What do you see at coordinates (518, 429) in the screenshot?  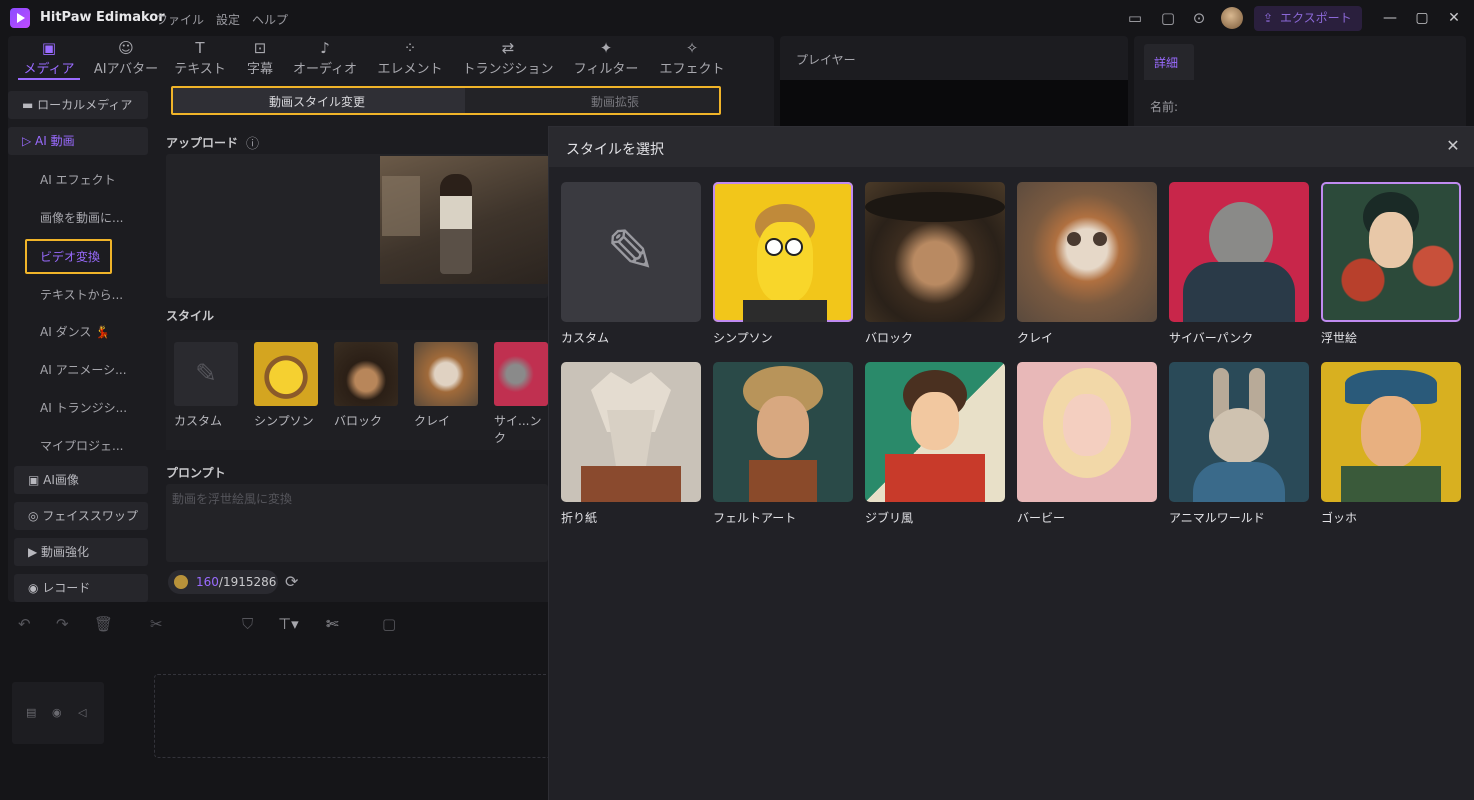 I see `mini-style-label: サイ...ンク` at bounding box center [518, 429].